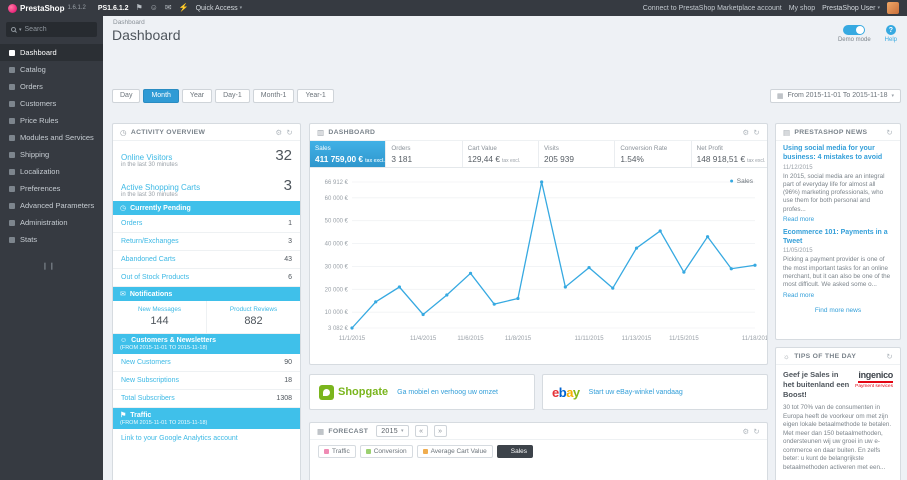  I want to click on sidebar-item-advanced-parameters: Advanced Parameters, so click(51, 205).